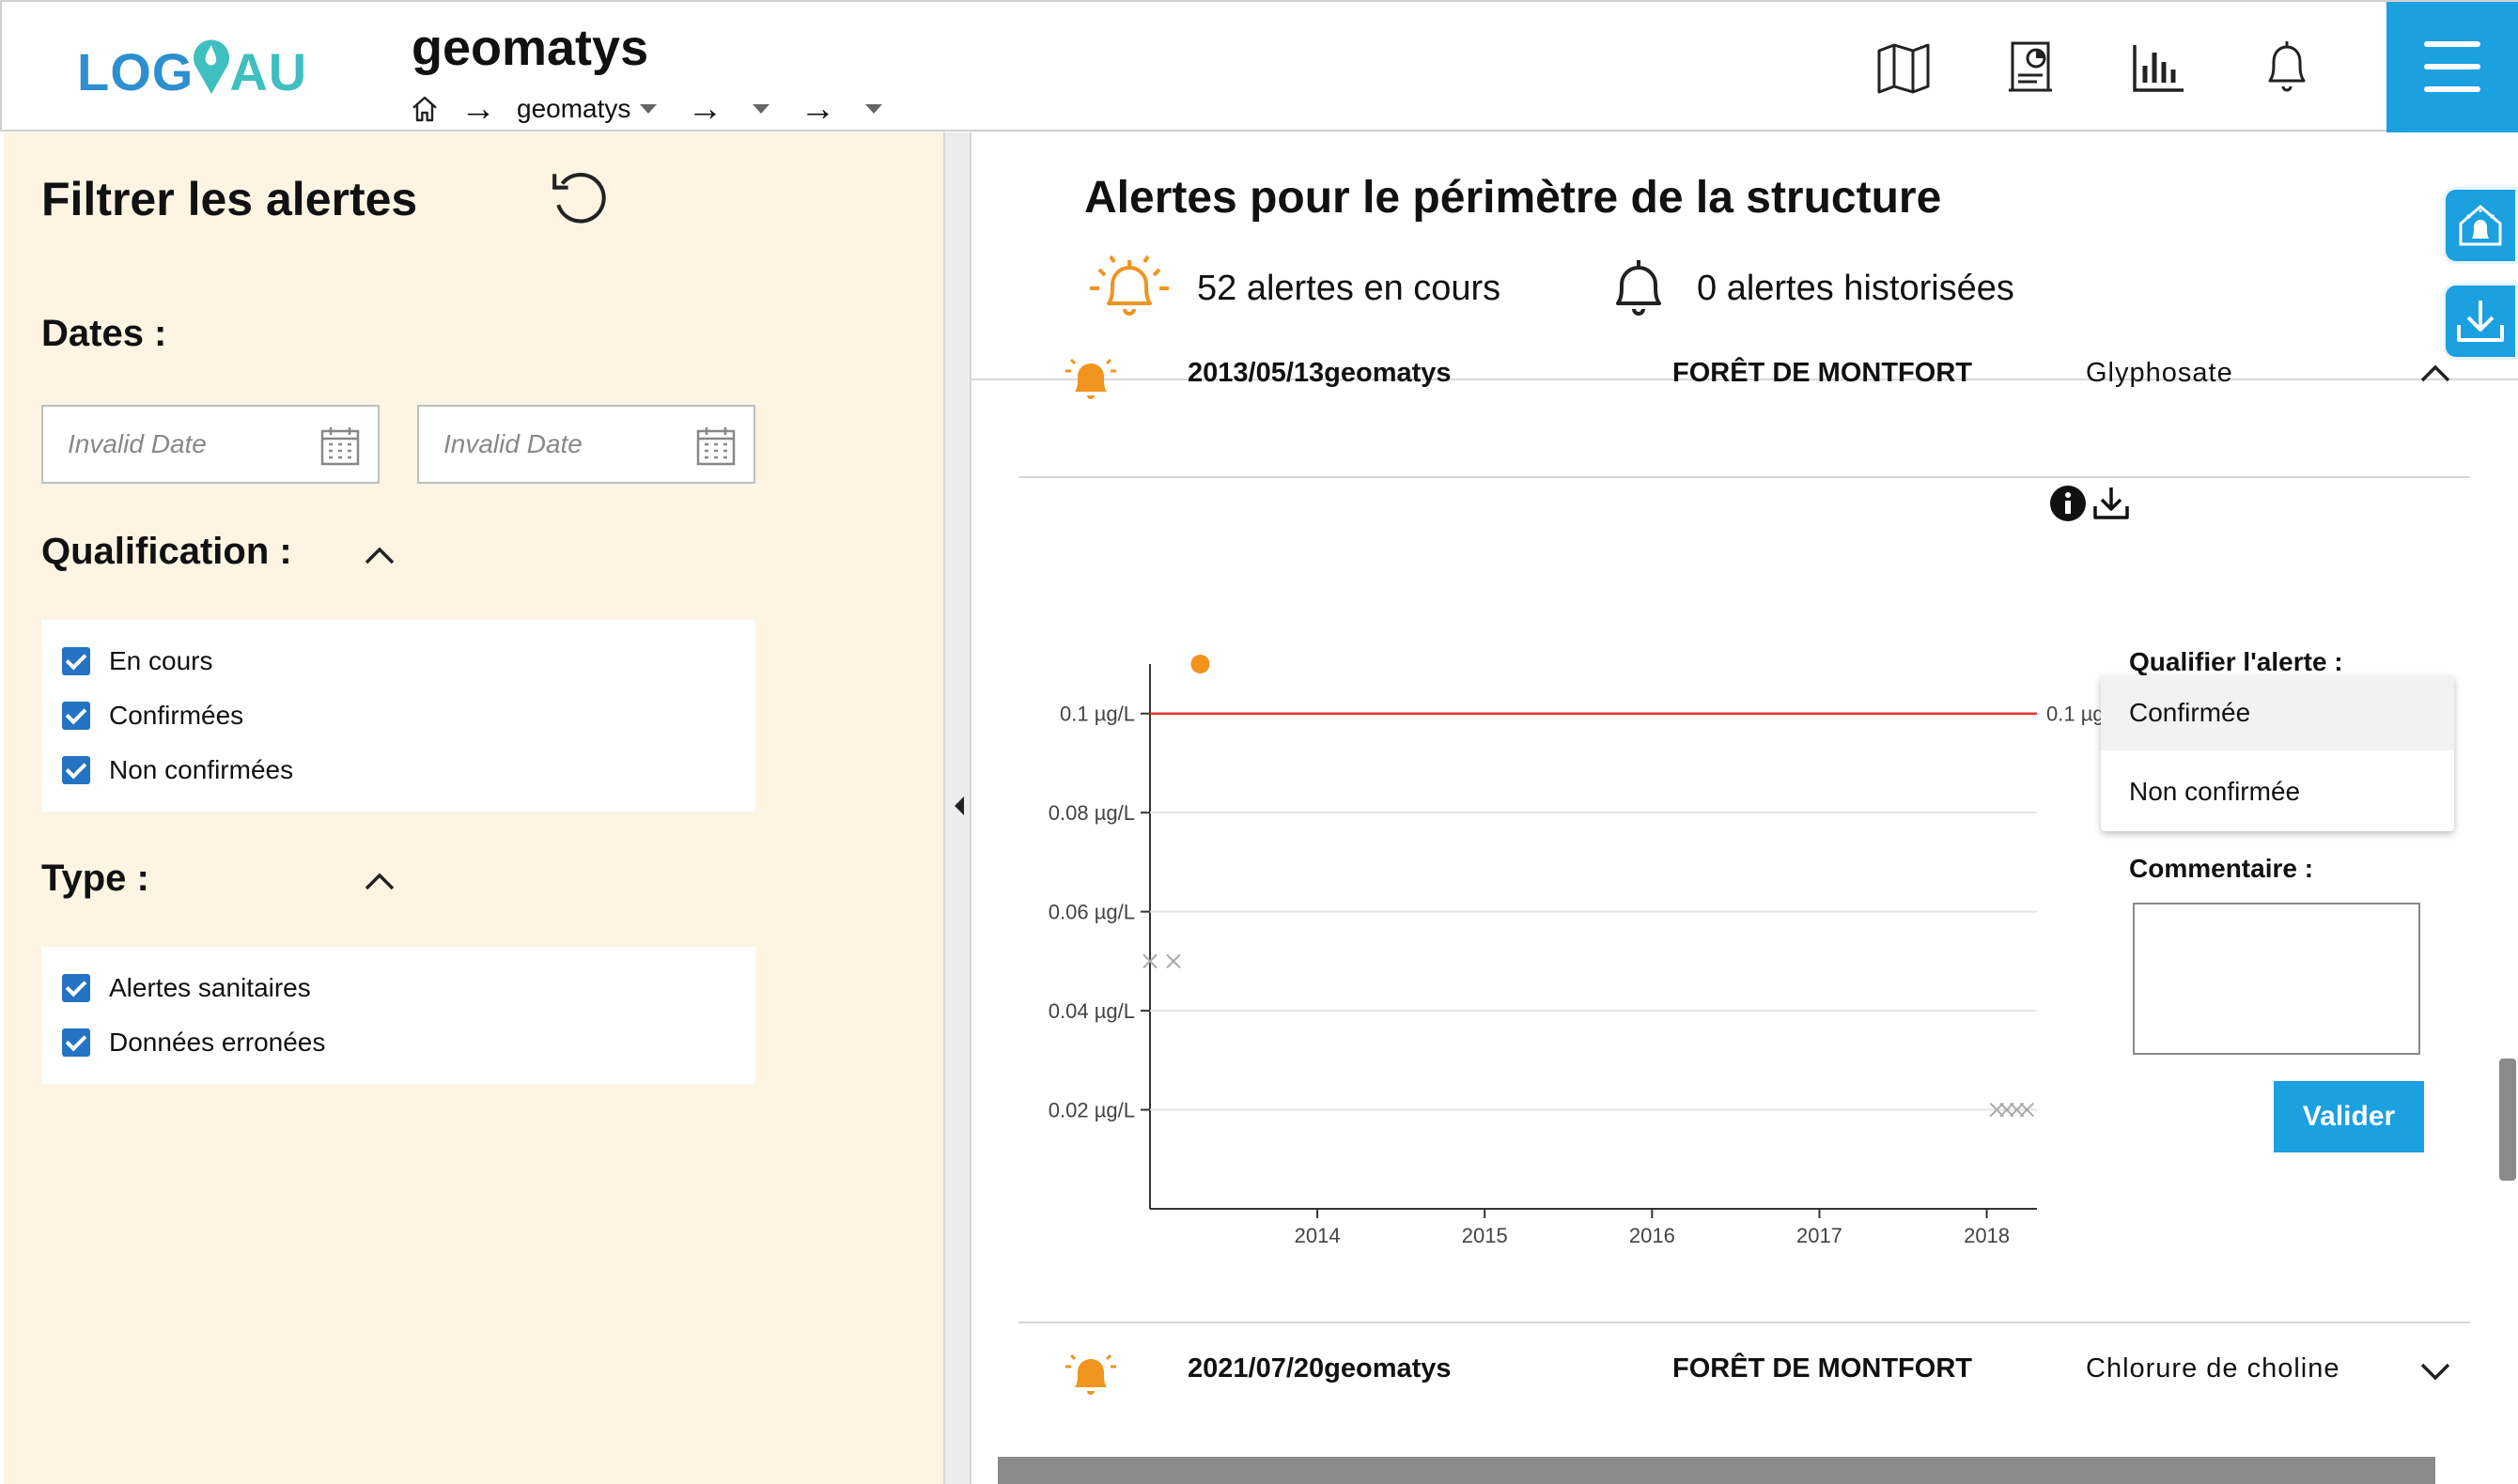 This screenshot has width=2518, height=1484. Describe the element at coordinates (95, 879) in the screenshot. I see `type-heading: Type :` at that location.